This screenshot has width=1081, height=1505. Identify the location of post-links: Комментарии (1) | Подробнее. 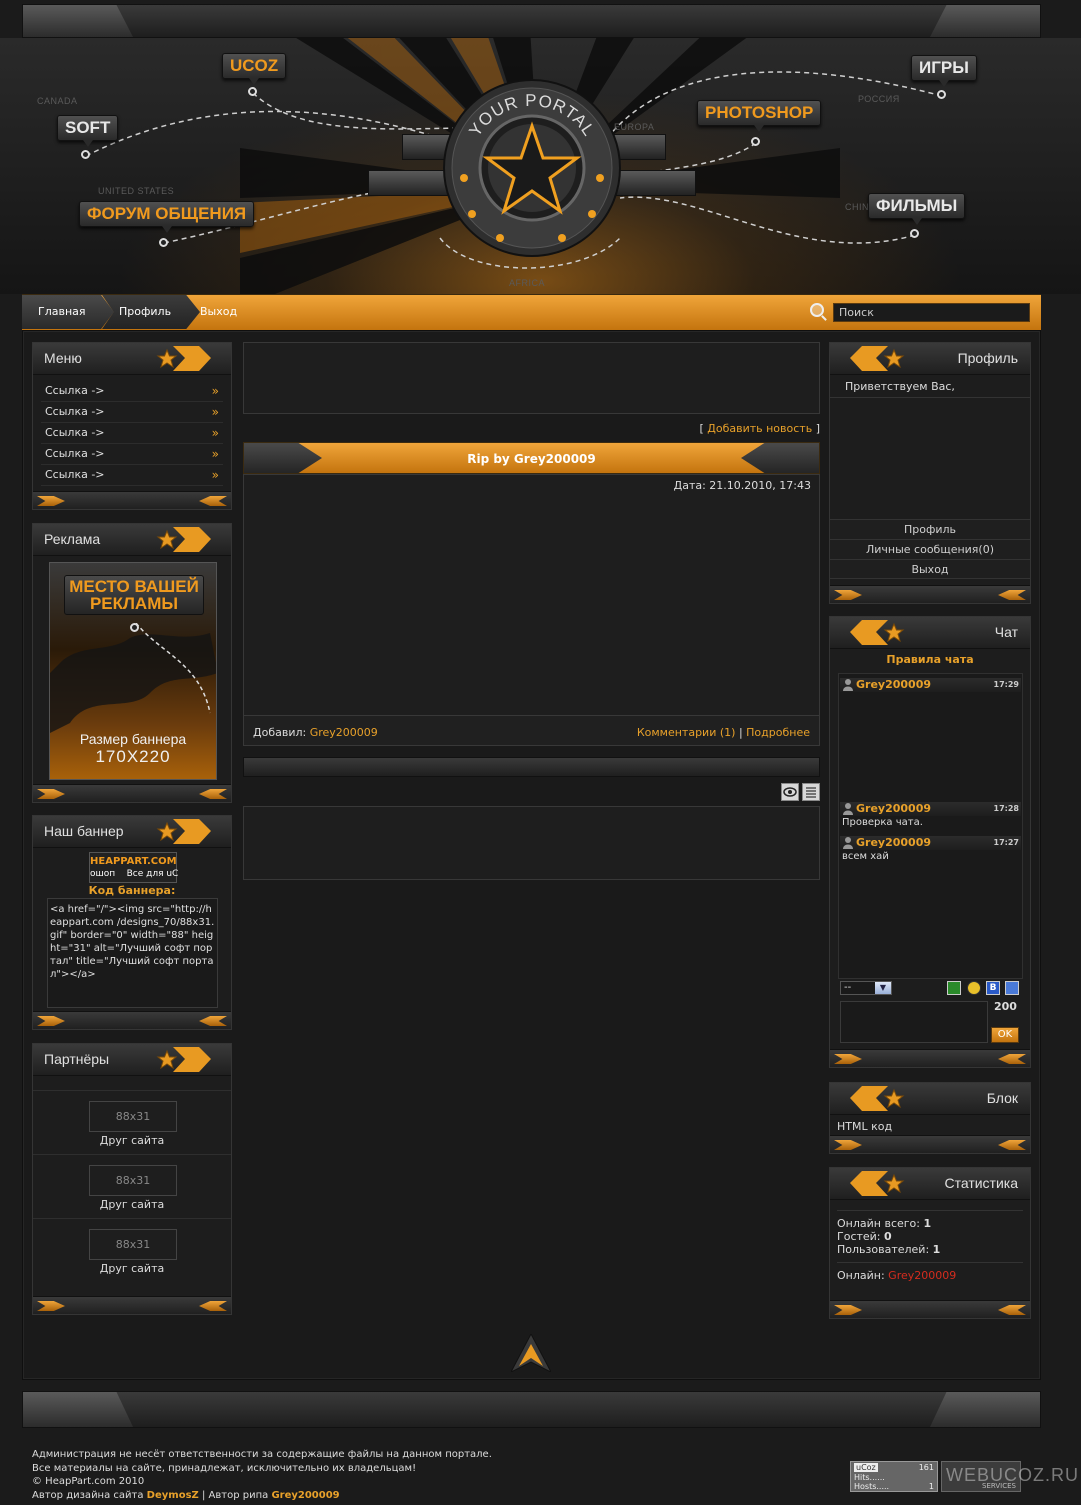
(723, 732).